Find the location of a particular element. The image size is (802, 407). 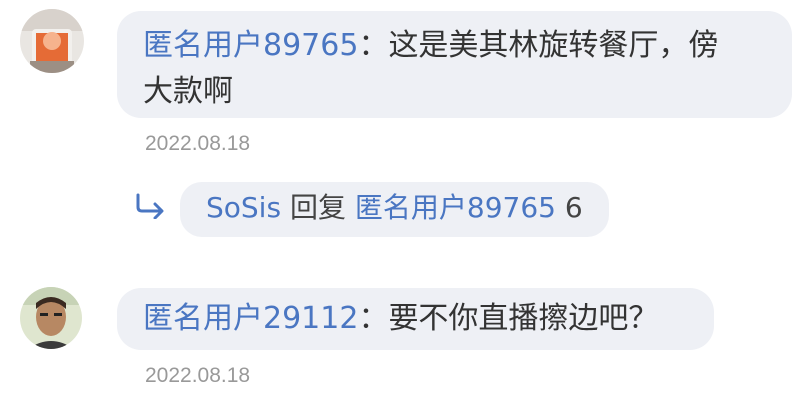

reply-label: 回复 is located at coordinates (317, 207).